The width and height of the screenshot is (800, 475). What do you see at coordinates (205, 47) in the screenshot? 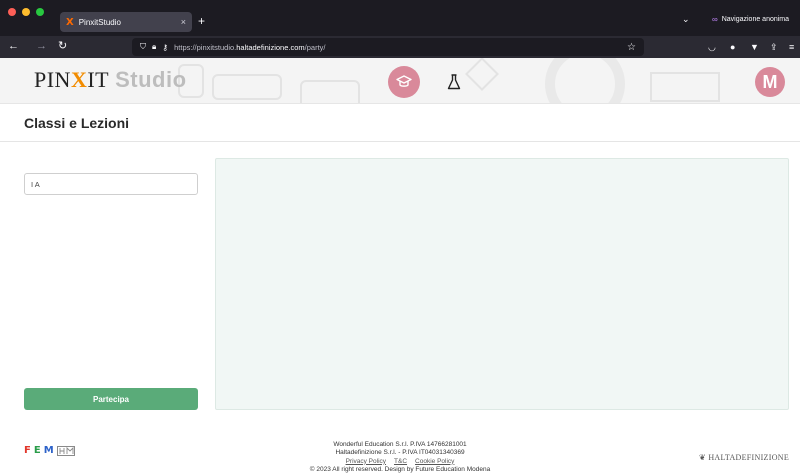
I see `url-prefix: https://pinxitstudio.` at bounding box center [205, 47].